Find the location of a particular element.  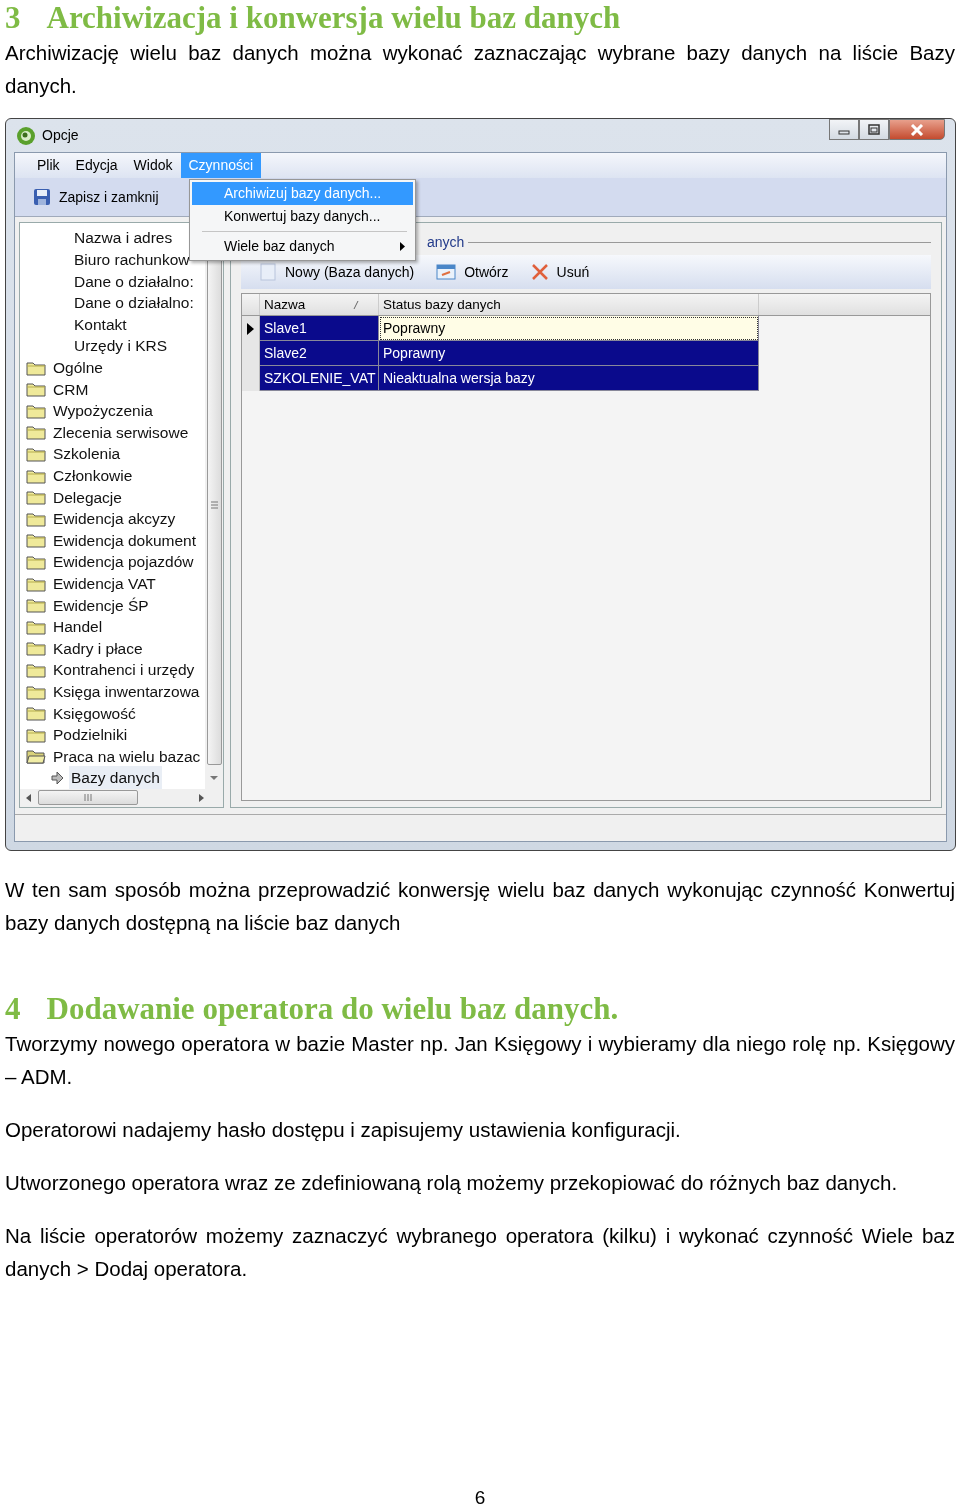

heading-number: 3 is located at coordinates (13, 18).